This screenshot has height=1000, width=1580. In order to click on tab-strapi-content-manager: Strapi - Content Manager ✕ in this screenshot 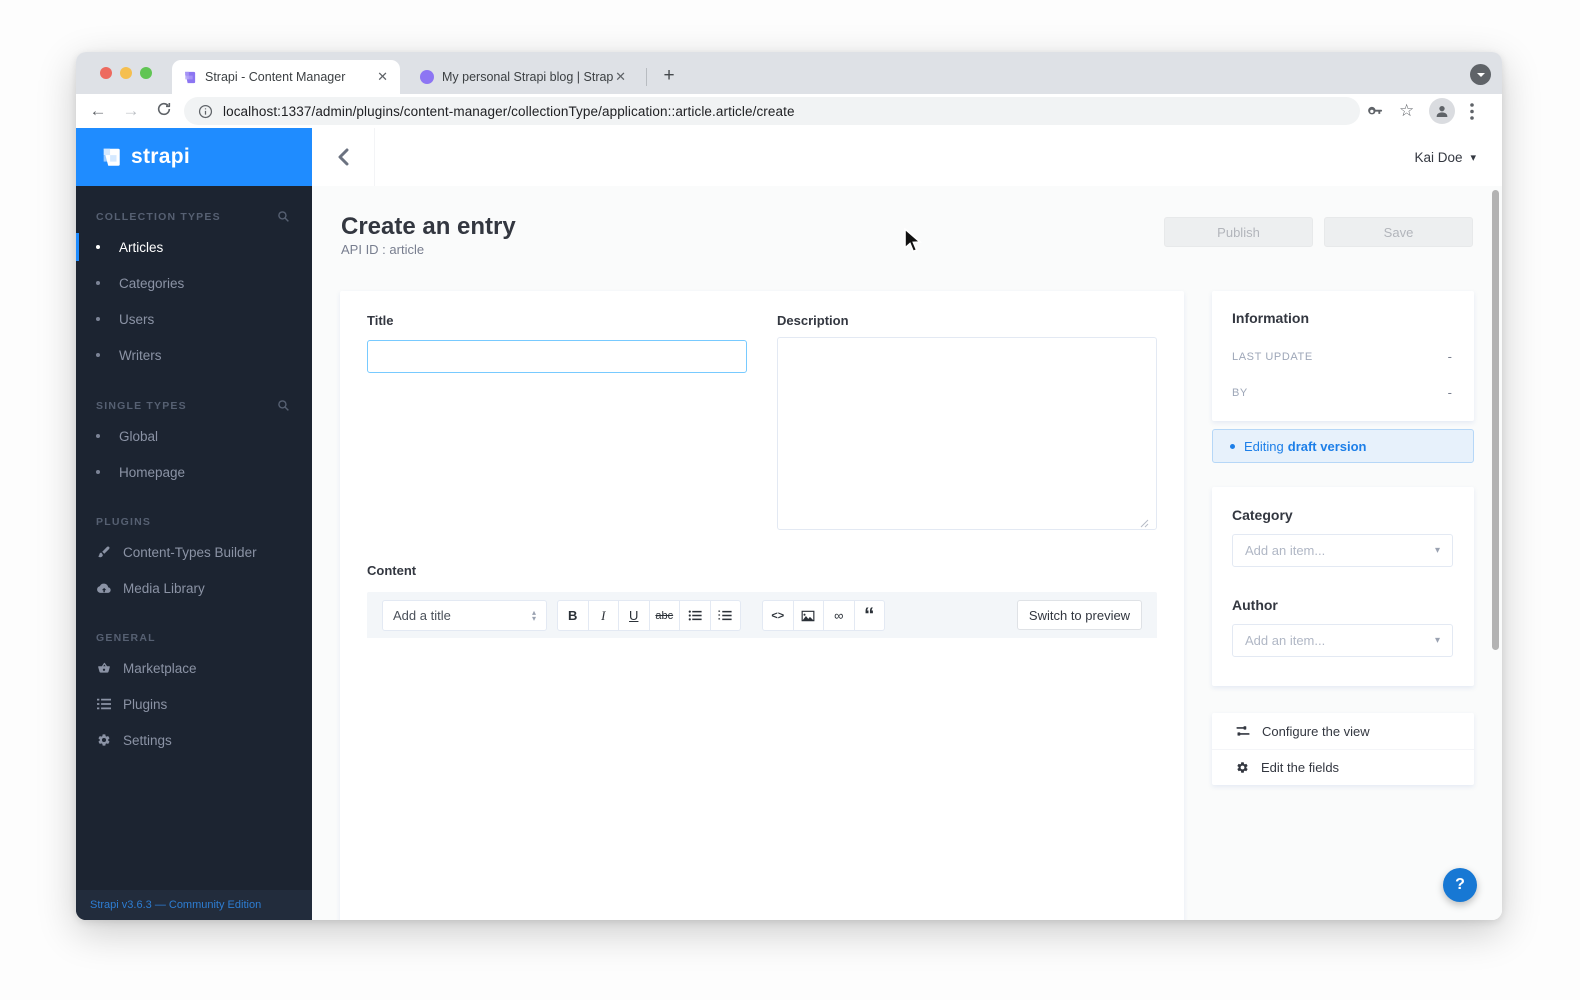, I will do `click(286, 77)`.